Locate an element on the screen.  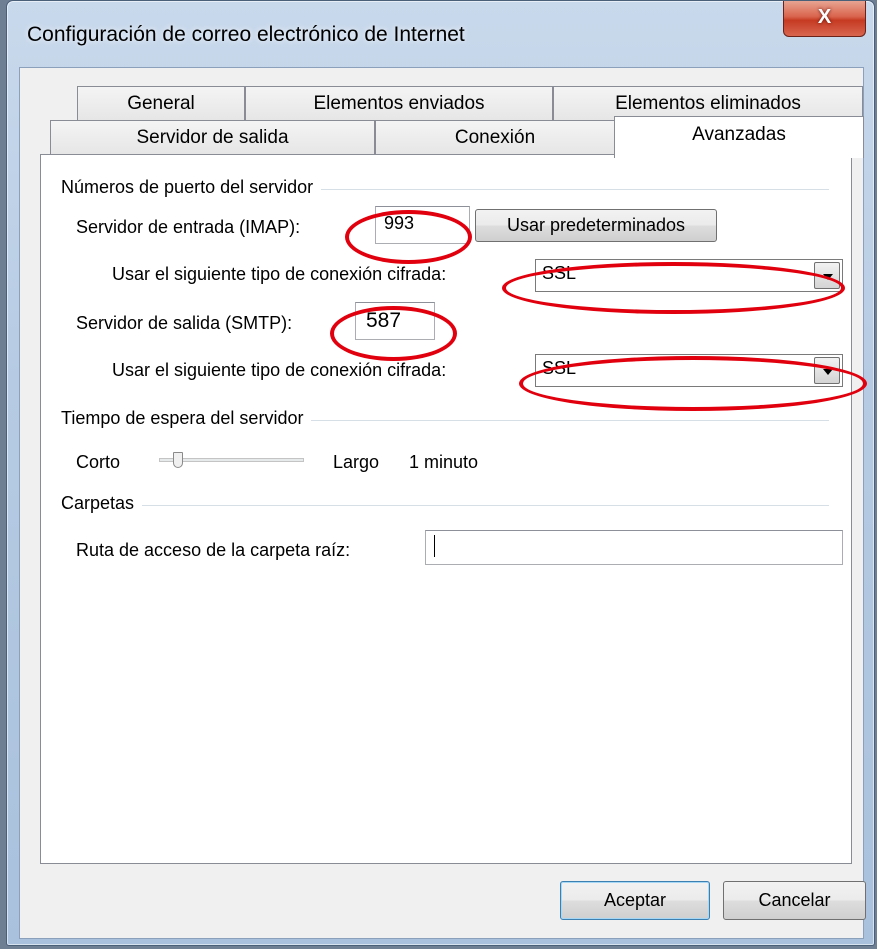
ports-group-title: Números de puerto del servidor is located at coordinates (191, 187).